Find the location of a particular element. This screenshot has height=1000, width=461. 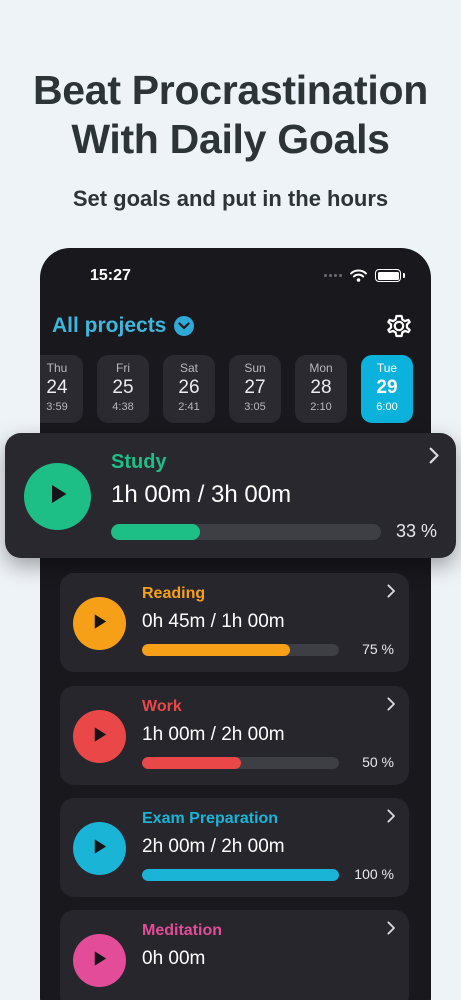

day-pill-fri: Fri 25 4:38 is located at coordinates (123, 389).